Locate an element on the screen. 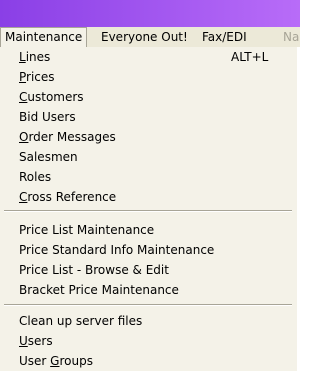 Image resolution: width=320 pixels, height=371 pixels. menu-item-user-groups: User Groups is located at coordinates (148, 361).